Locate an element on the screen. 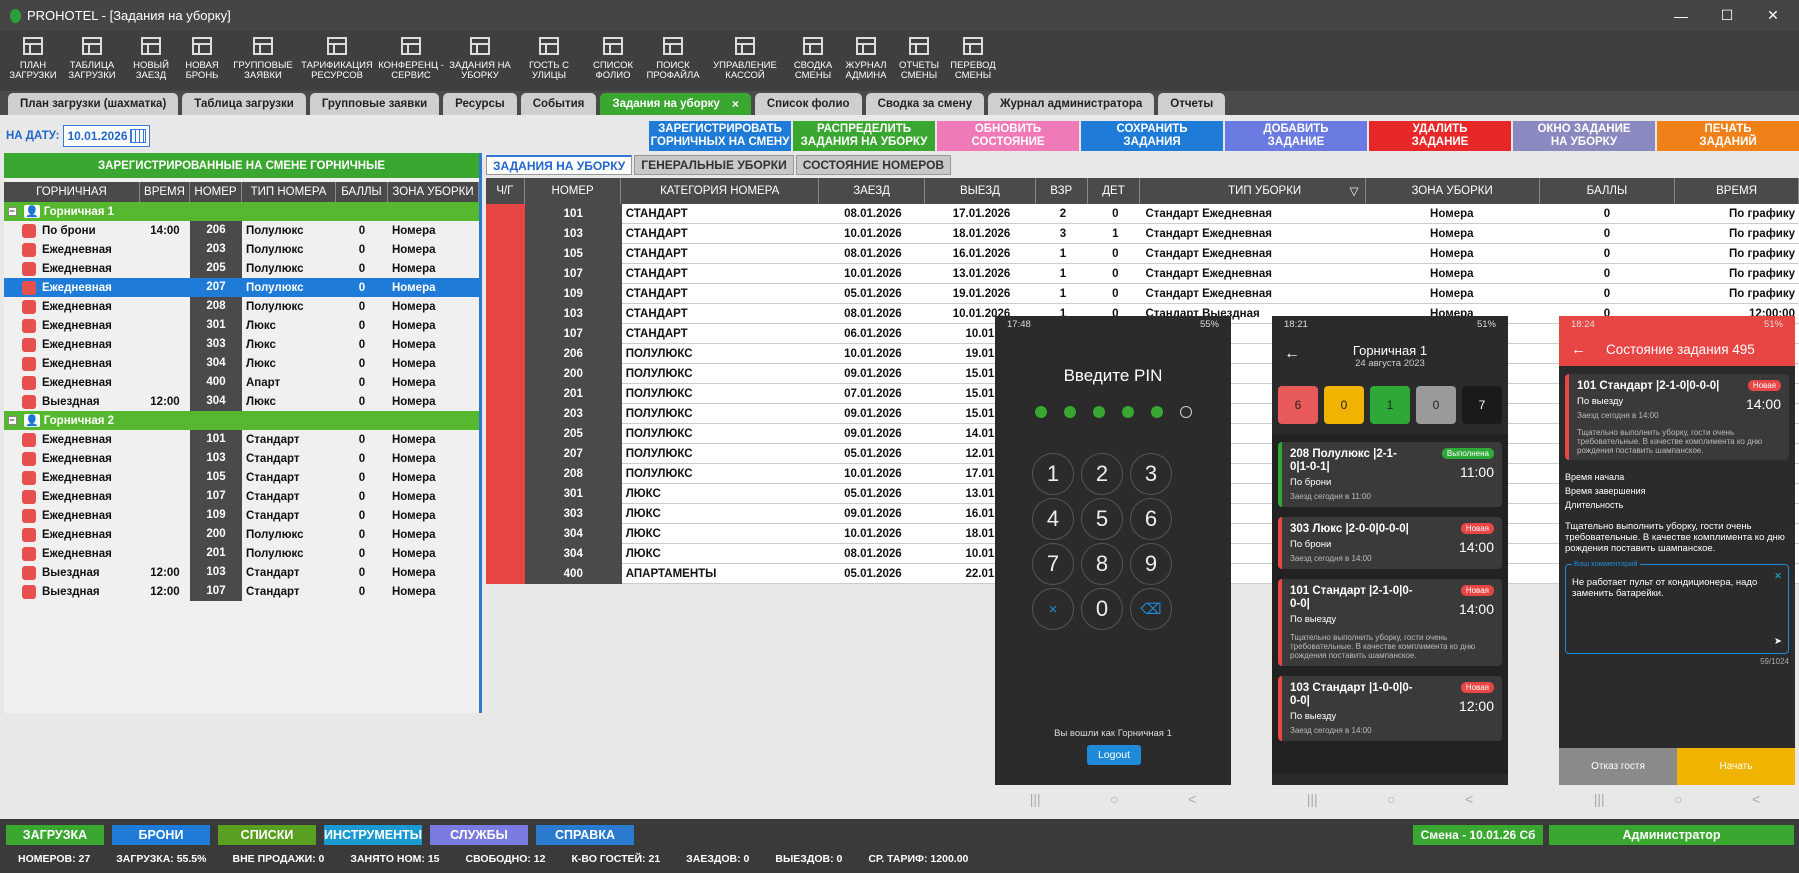 The image size is (1799, 873). toolbar-button-admin-journal: ЖУРНАЛ АДМИНА is located at coordinates (866, 61).